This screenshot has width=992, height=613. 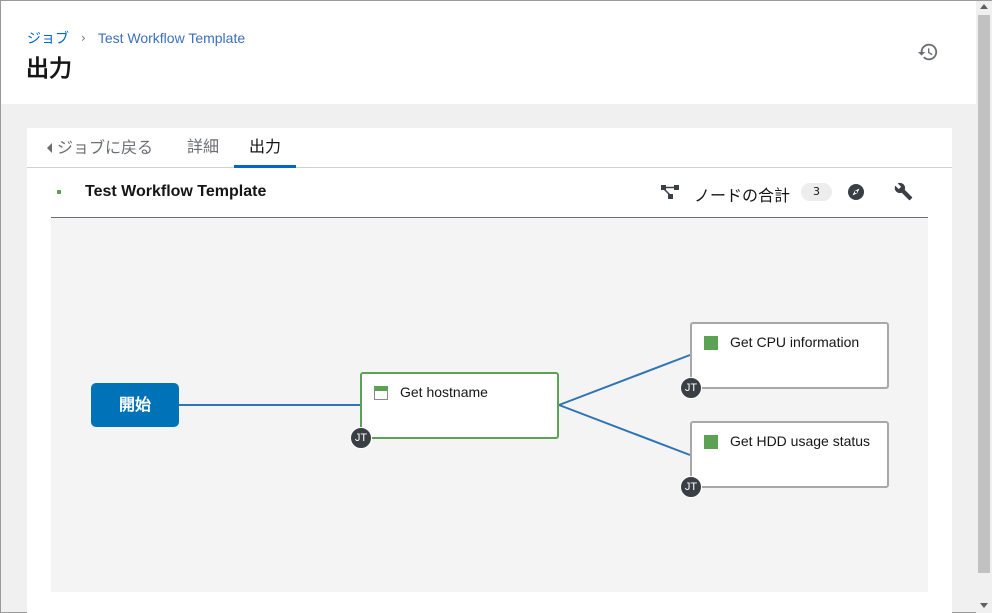 What do you see at coordinates (489, 193) in the screenshot?
I see `workflow-toolbar: Test Workflow Template ノードの合計 3` at bounding box center [489, 193].